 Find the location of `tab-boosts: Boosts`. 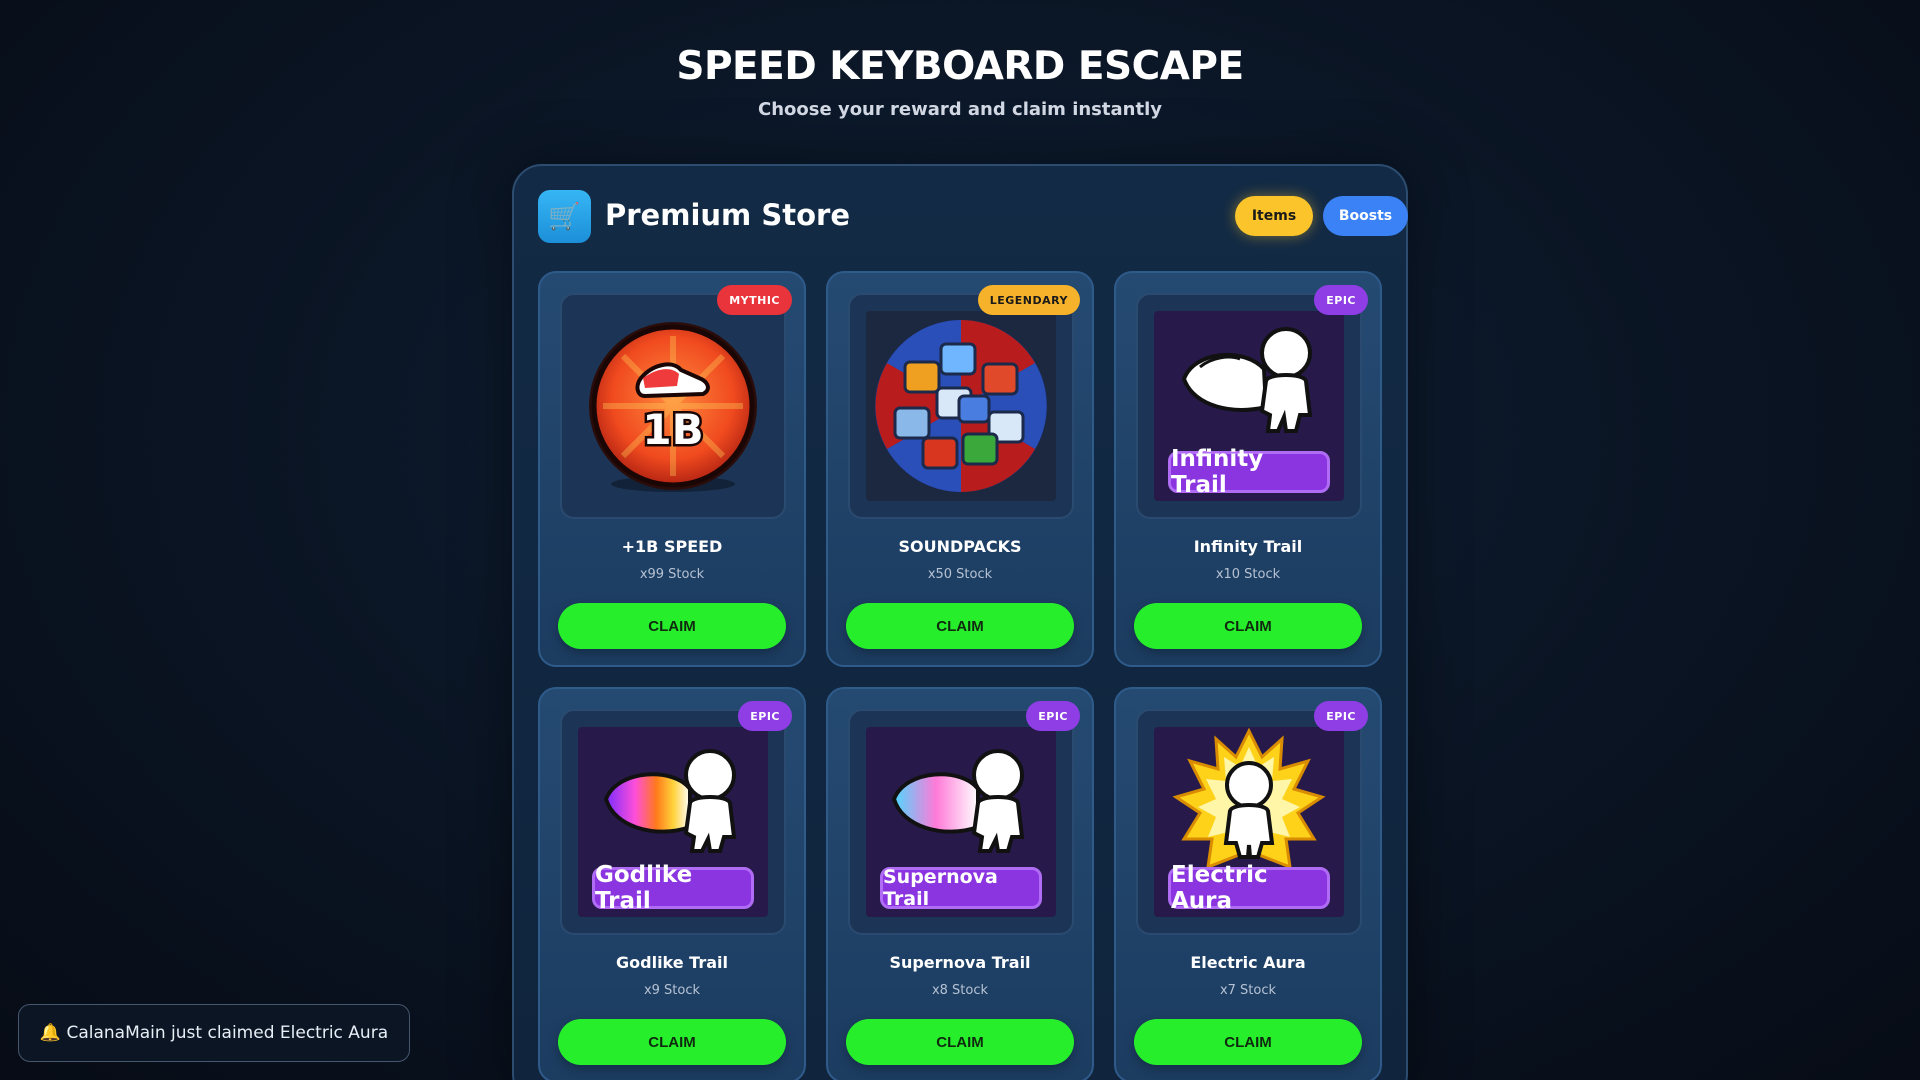

tab-boosts: Boosts is located at coordinates (1365, 216).